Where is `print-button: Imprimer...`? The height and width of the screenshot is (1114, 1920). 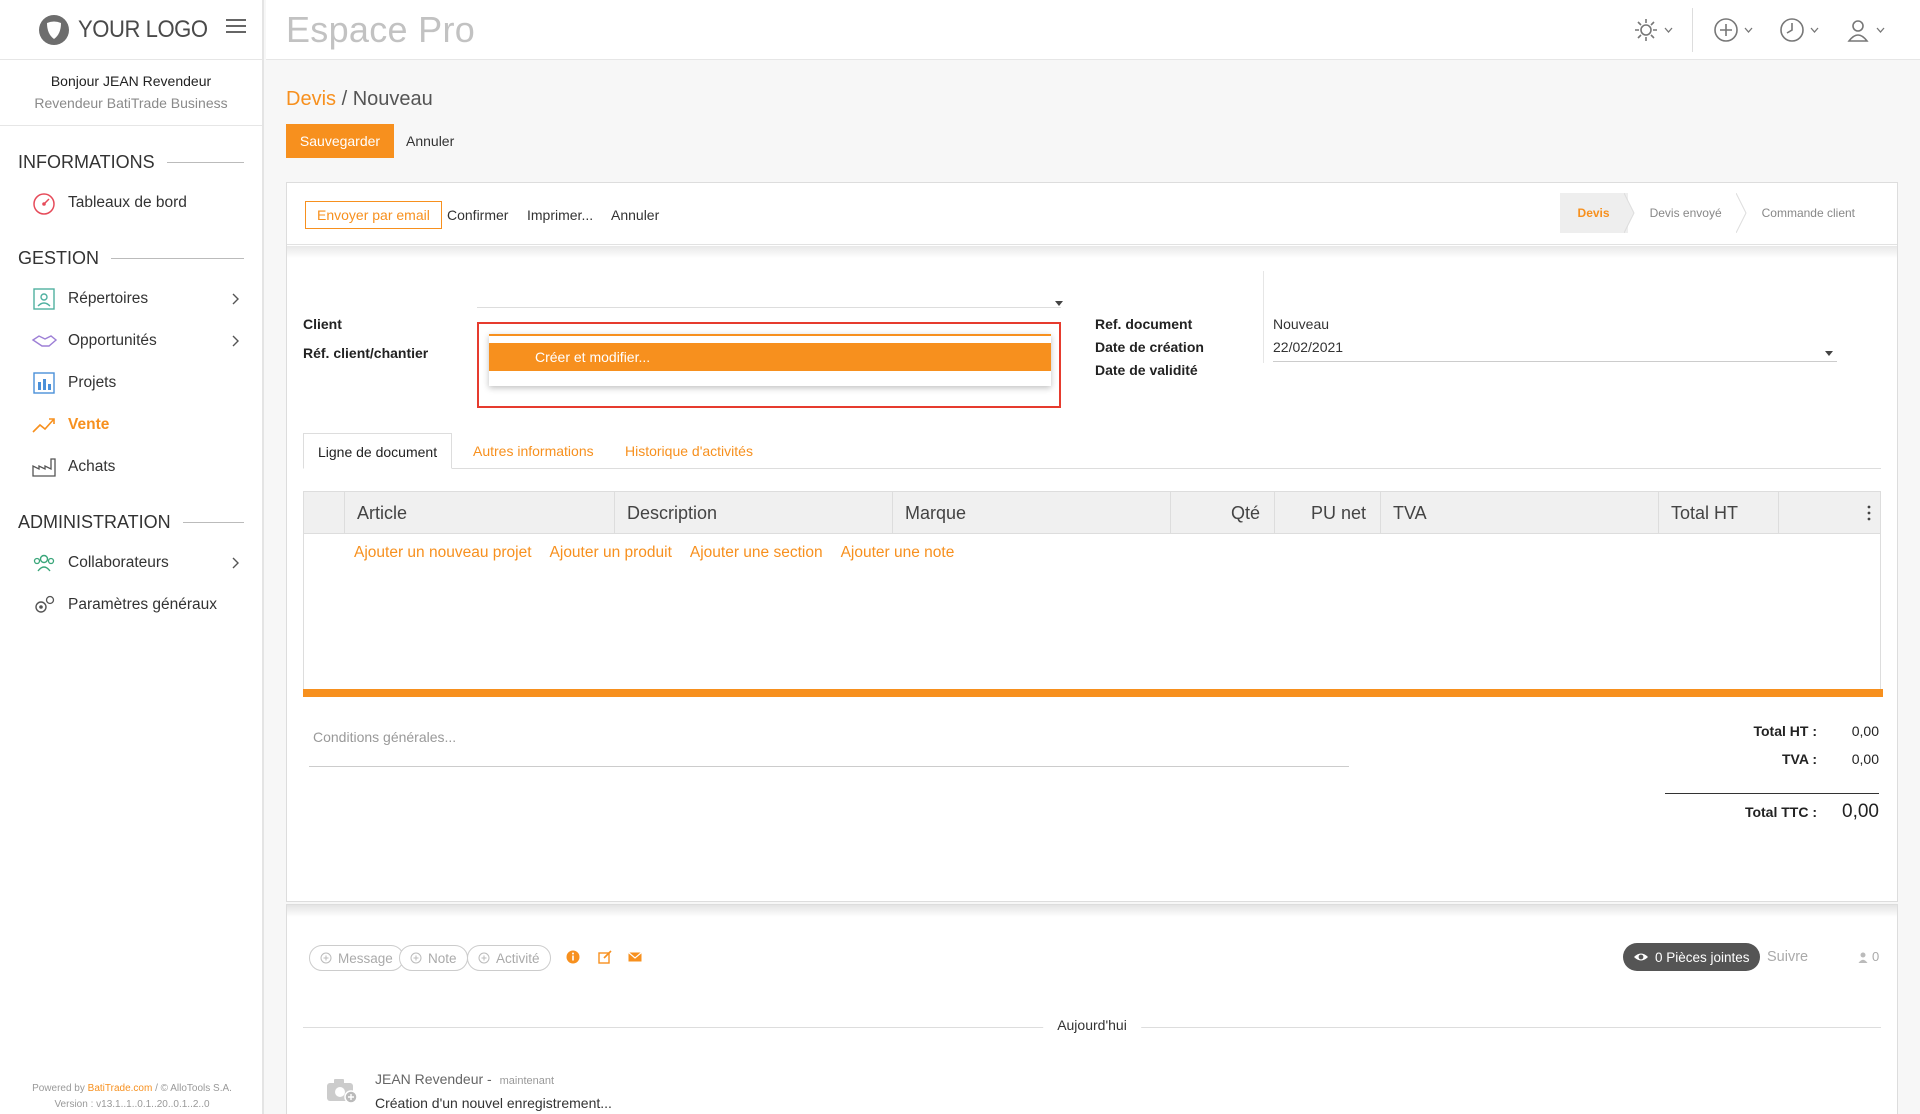
print-button: Imprimer... is located at coordinates (560, 215).